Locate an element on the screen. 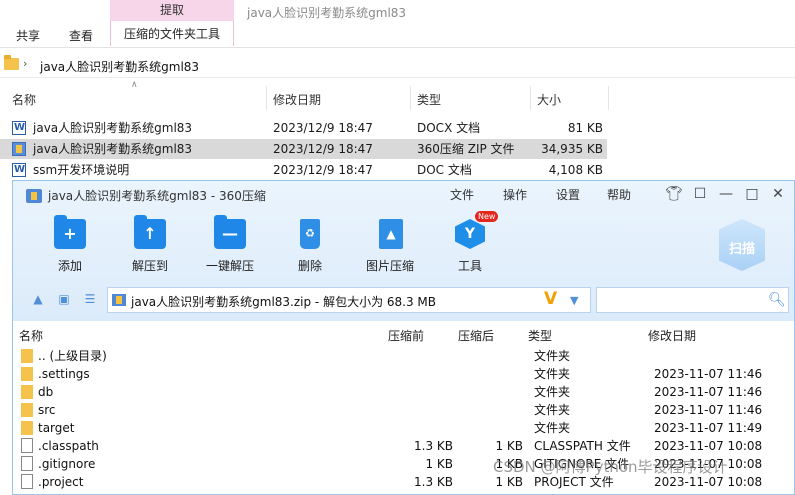 Image resolution: width=795 pixels, height=495 pixels. list-view-icon: ☰ is located at coordinates (90, 299).